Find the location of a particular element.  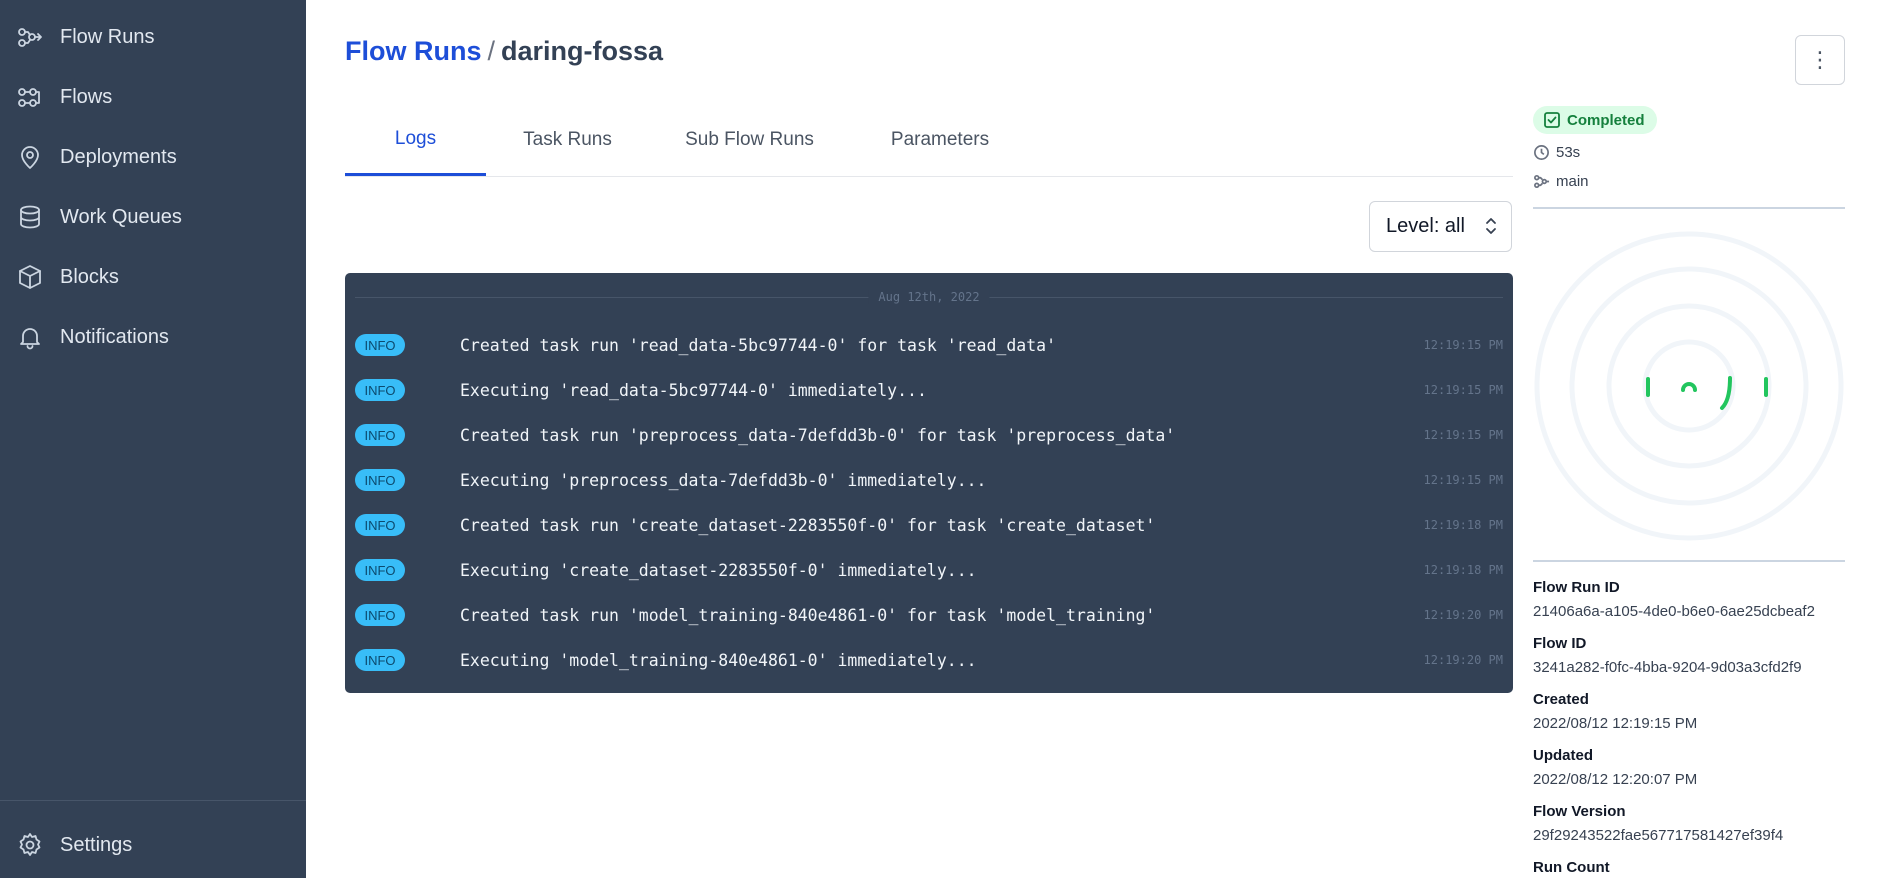

log-level-value: Level: all is located at coordinates (1425, 226).